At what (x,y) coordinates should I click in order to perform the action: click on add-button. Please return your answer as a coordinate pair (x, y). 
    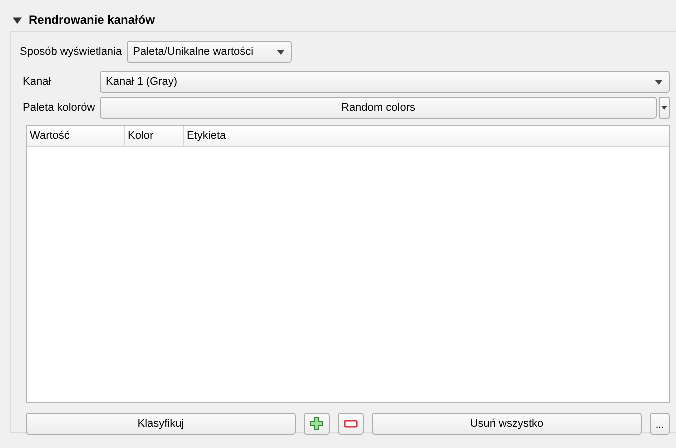
    Looking at the image, I should click on (317, 424).